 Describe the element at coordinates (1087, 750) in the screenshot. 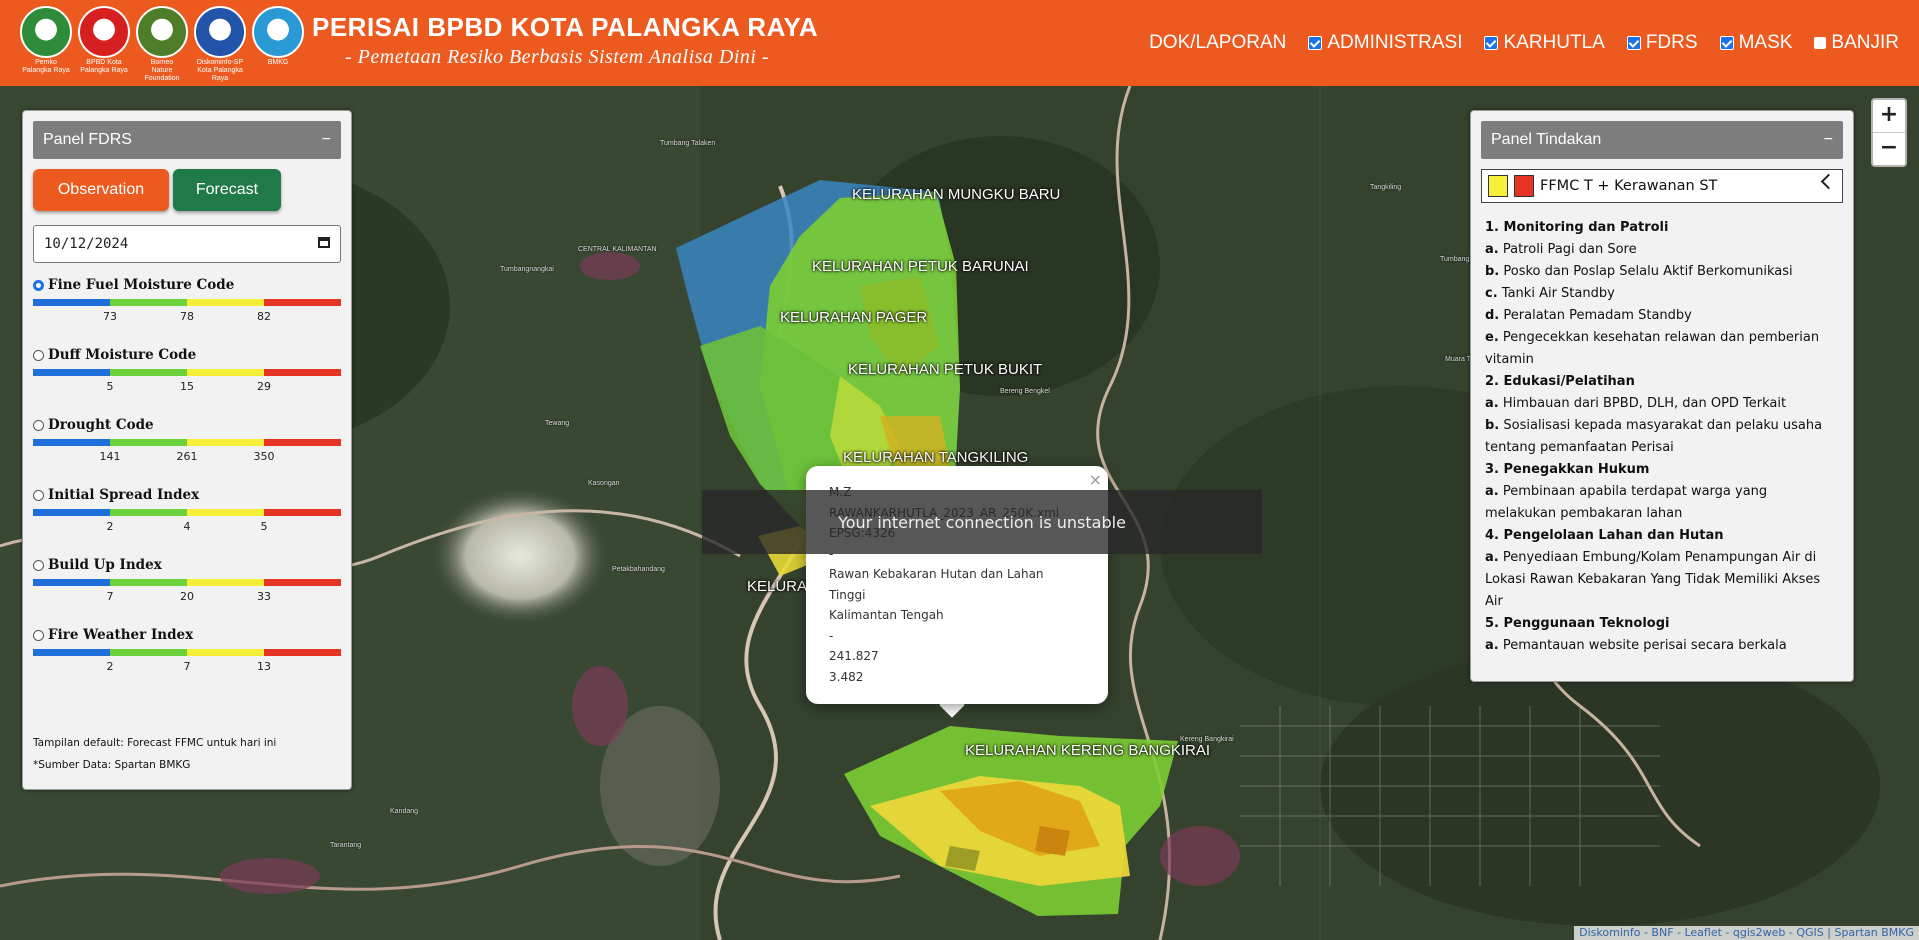

I see `kelurahan-label: KELURAHAN KERENG BANGKIRAI` at that location.